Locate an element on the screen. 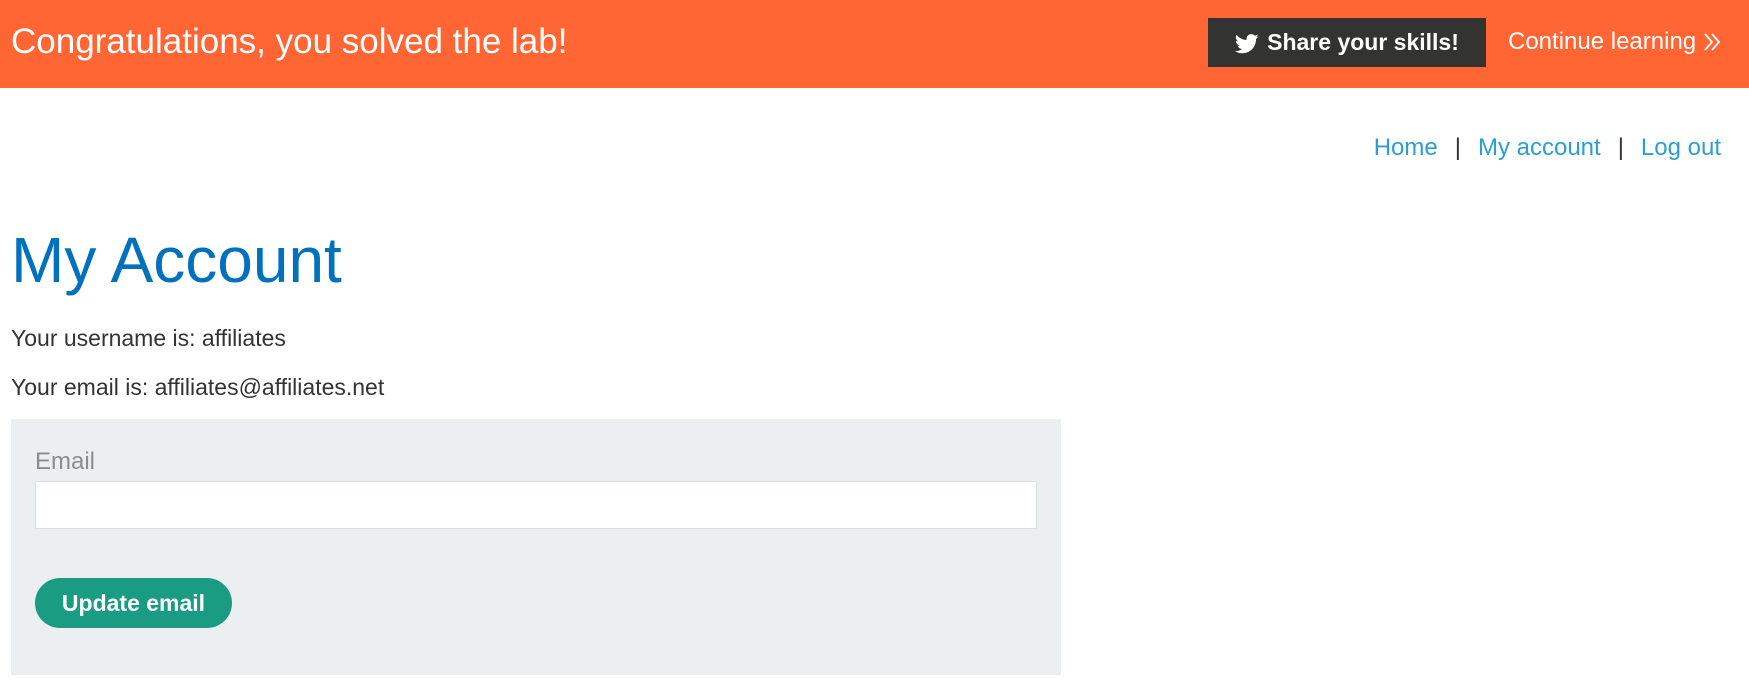  share-skills-button: Share your skills! is located at coordinates (1347, 42).